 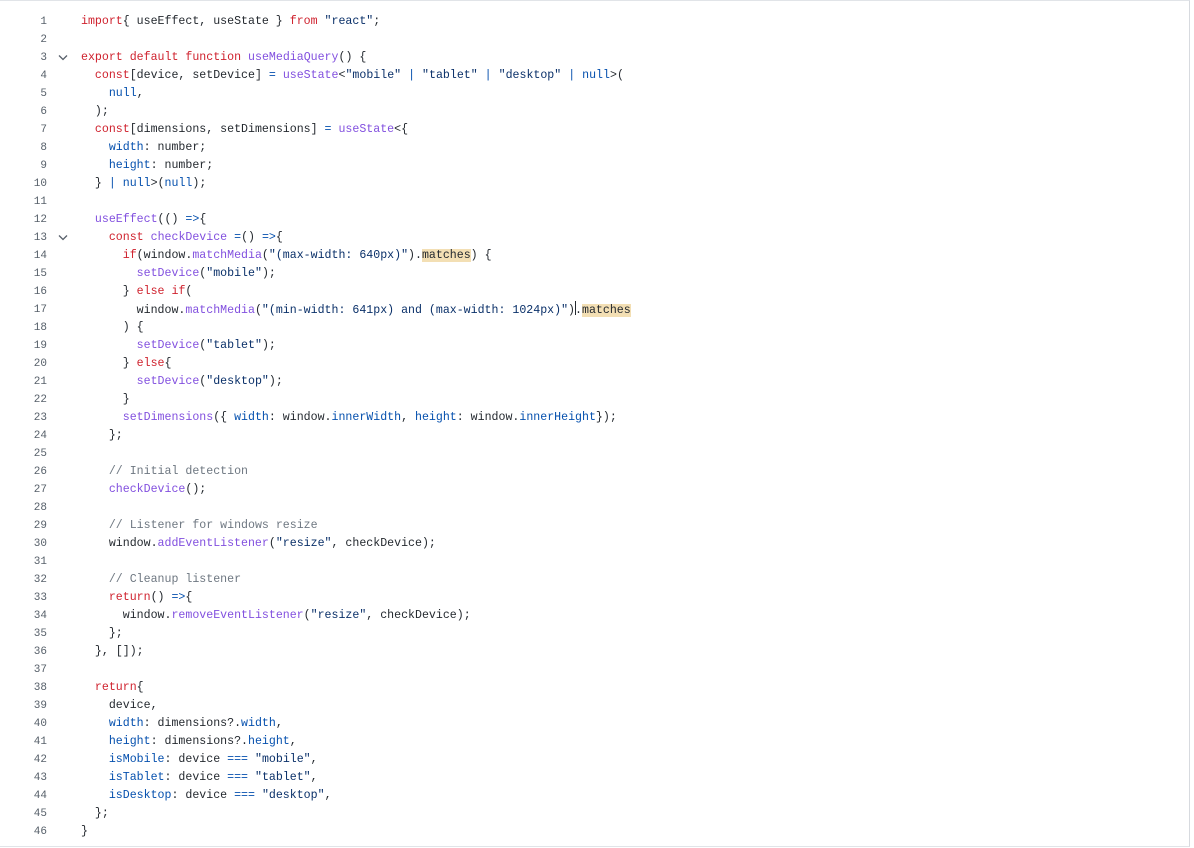 What do you see at coordinates (95, 111) in the screenshot?
I see `line-content: );` at bounding box center [95, 111].